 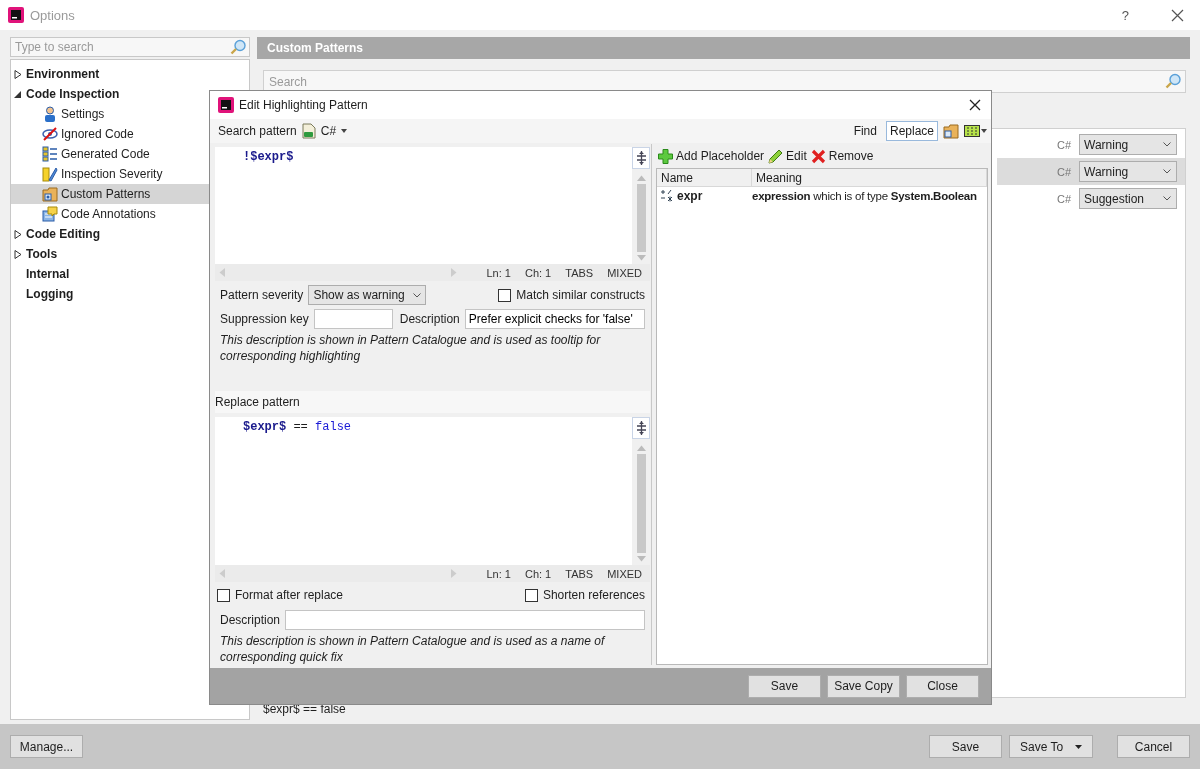 I want to click on help-text: This description is shown in Pattern Catalogue and is used as a name of corresponding quick fix, so click(x=413, y=649).